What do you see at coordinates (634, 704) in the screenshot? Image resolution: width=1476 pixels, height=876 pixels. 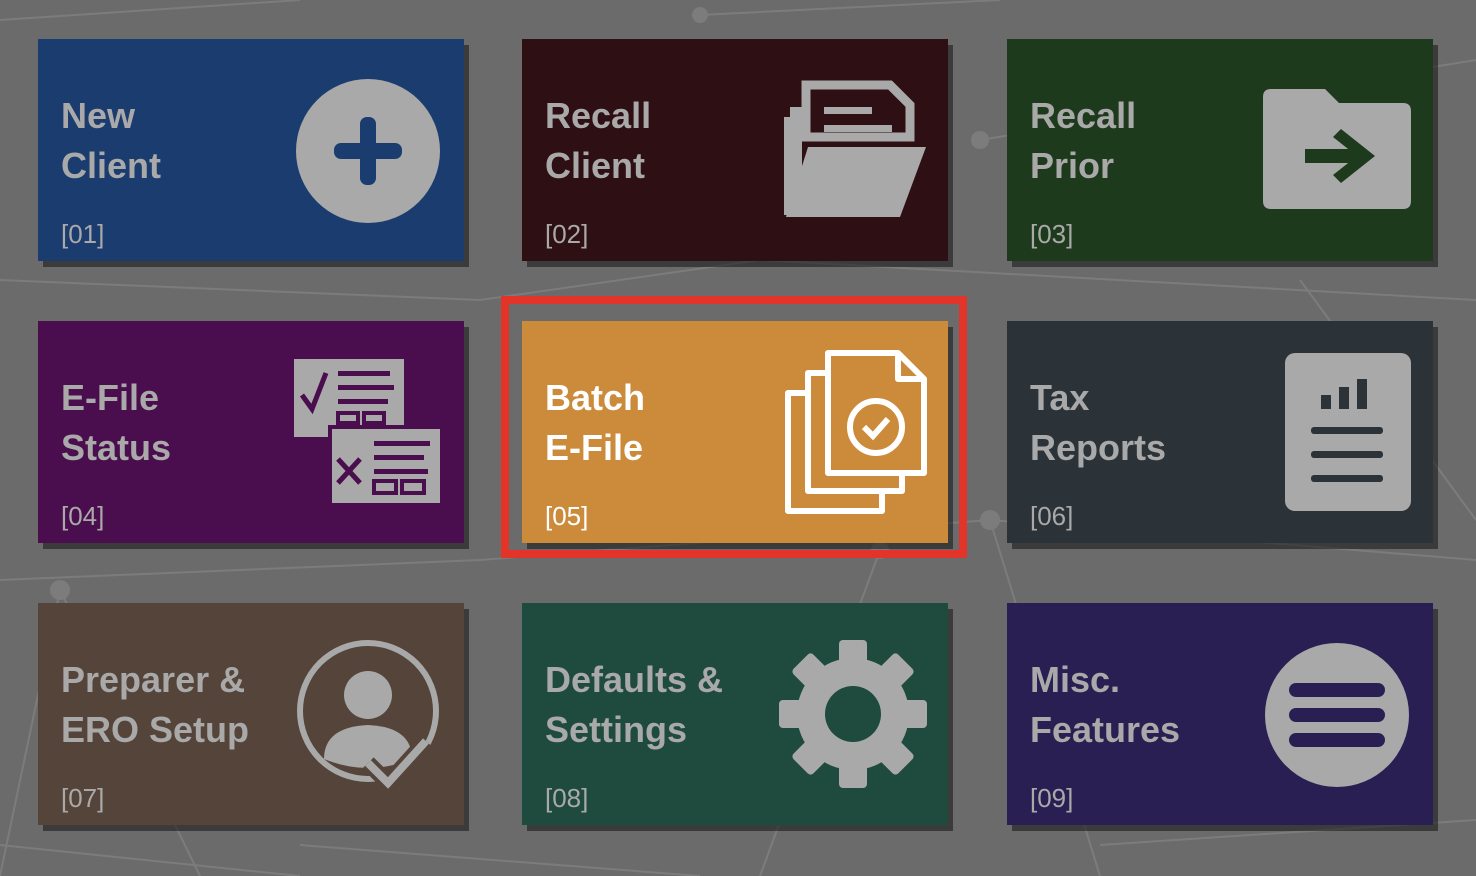 I see `tile-label: Defaults & Settings` at bounding box center [634, 704].